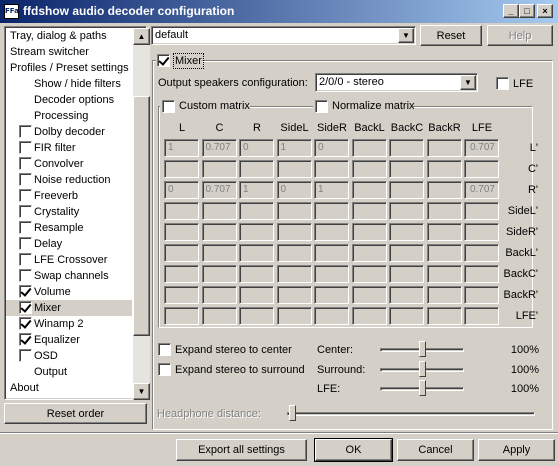 Image resolution: width=558 pixels, height=466 pixels. What do you see at coordinates (69, 148) in the screenshot?
I see `tree-item: FIR filter` at bounding box center [69, 148].